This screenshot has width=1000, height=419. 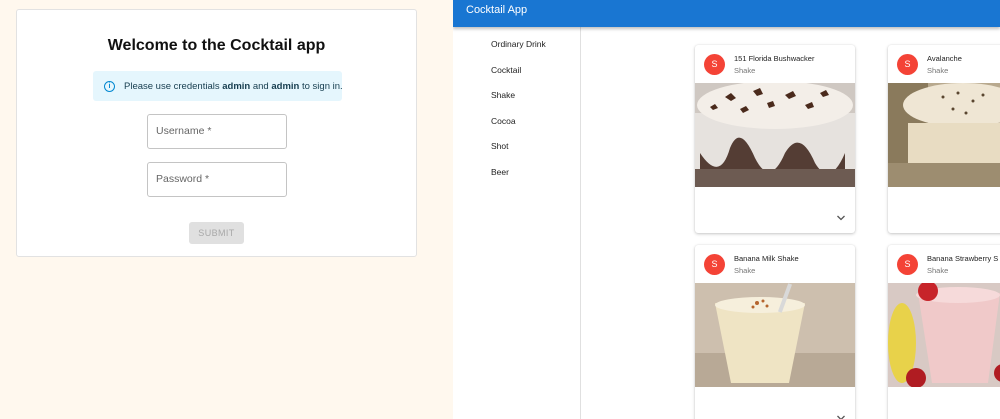 I want to click on drink-card: S Banana Strawberry S Shake, so click(x=944, y=332).